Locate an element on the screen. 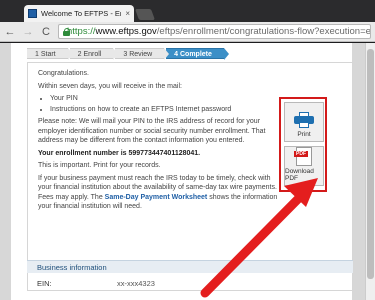  browser-tab: Welcome To EFTPS - Enr × is located at coordinates (79, 13).